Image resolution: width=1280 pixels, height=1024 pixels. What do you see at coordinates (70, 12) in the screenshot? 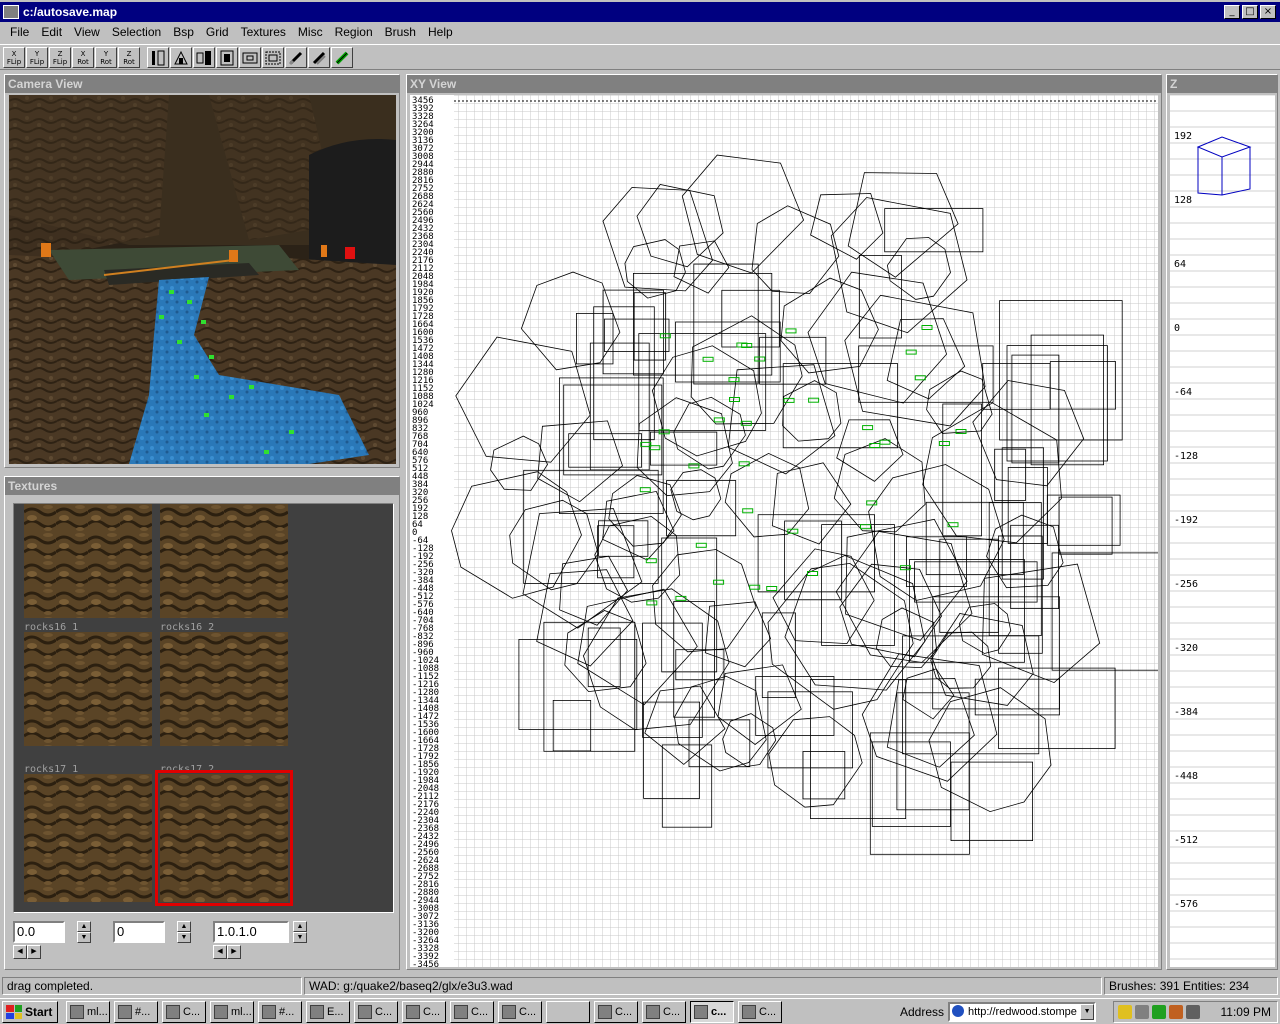
I see `window-title: c:/autosave.map` at bounding box center [70, 12].